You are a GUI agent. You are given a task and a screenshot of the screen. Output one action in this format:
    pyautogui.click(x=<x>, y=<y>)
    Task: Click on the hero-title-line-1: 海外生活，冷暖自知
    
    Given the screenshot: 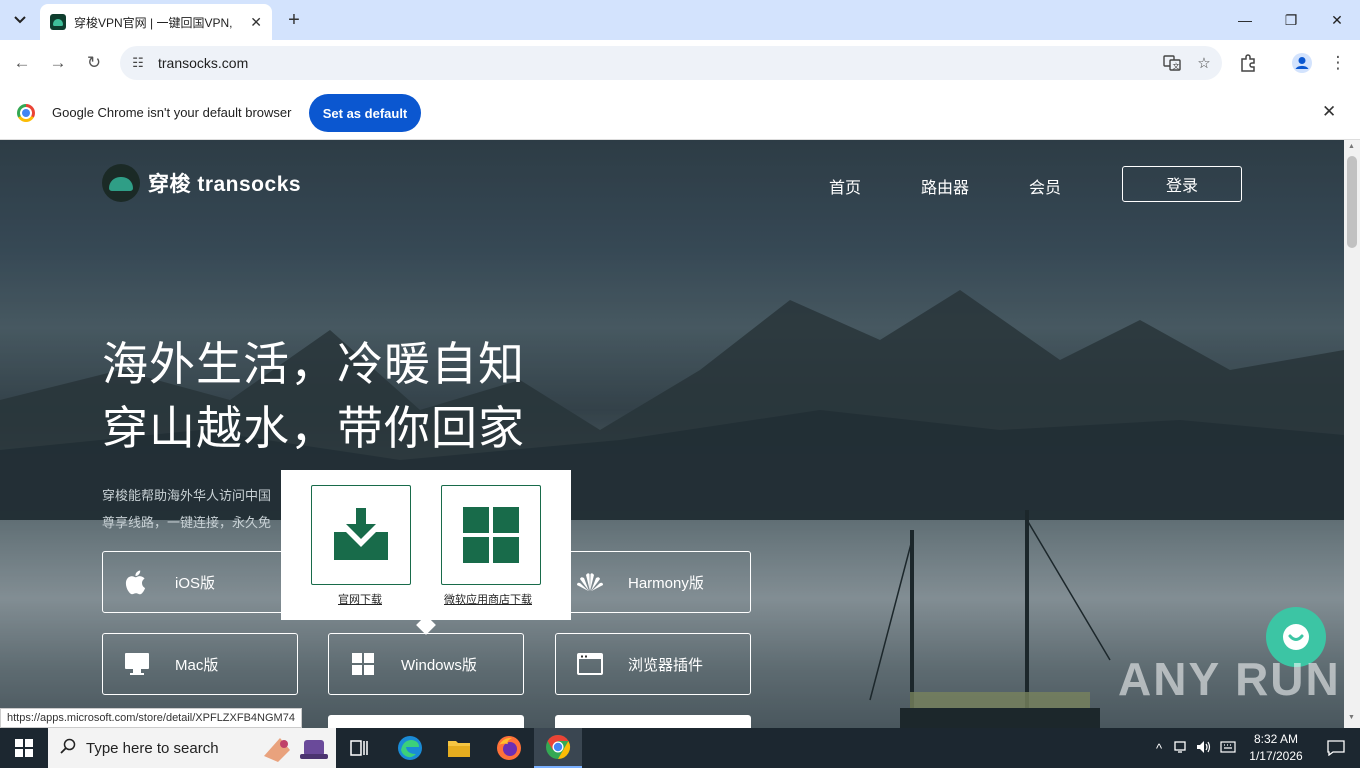 What is the action you would take?
    pyautogui.click(x=313, y=364)
    